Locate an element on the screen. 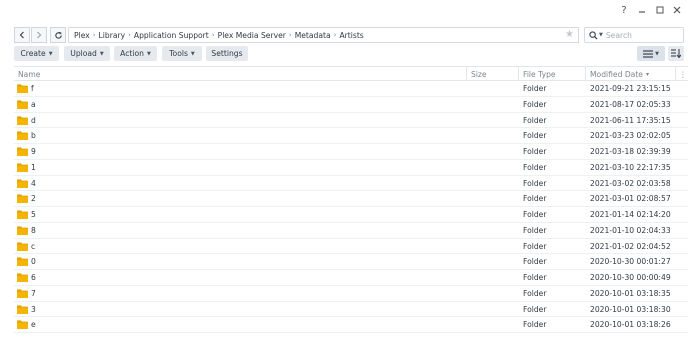 The height and width of the screenshot is (340, 690). refresh-button is located at coordinates (58, 35).